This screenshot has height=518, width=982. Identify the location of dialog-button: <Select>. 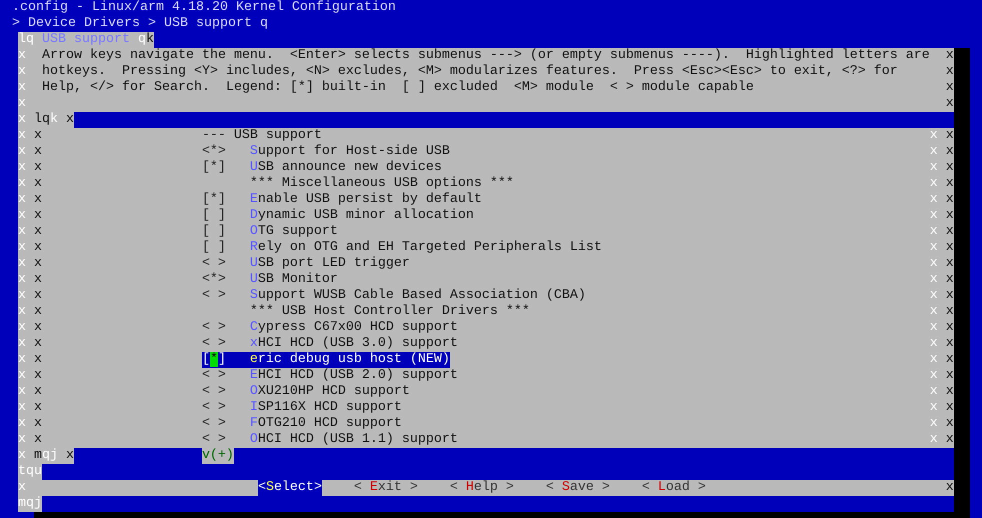
(290, 488).